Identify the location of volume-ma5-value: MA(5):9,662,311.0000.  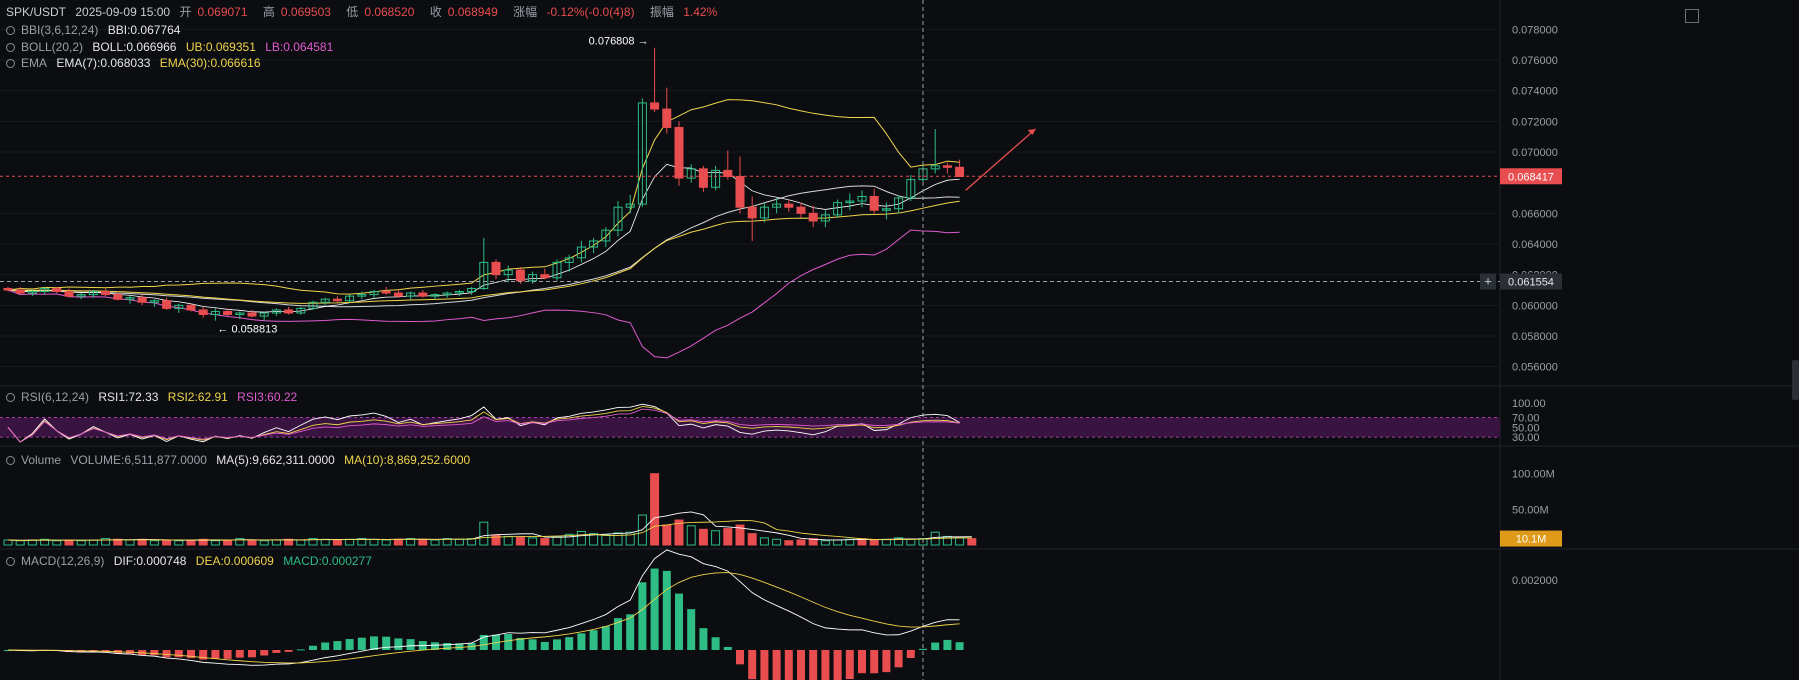
(275, 460).